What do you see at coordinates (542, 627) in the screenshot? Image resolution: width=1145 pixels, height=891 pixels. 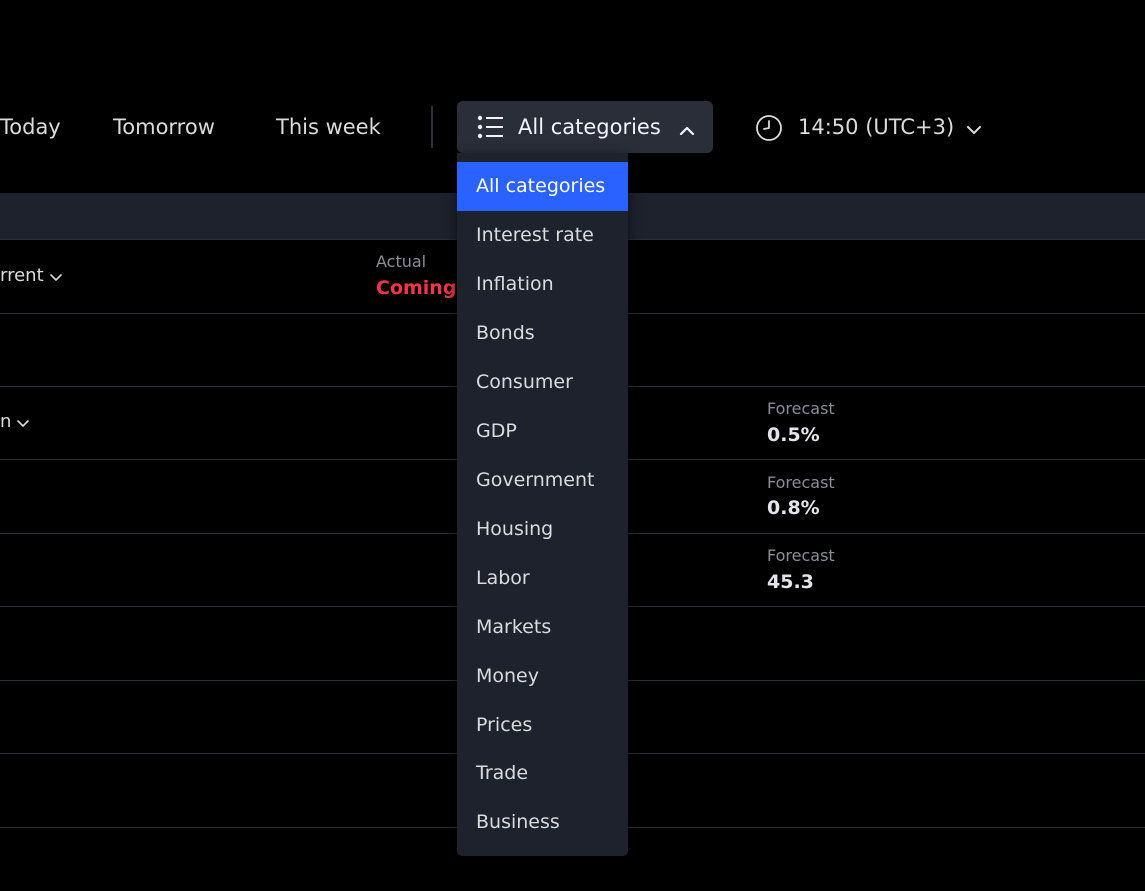 I see `menu-item-markets: Markets` at bounding box center [542, 627].